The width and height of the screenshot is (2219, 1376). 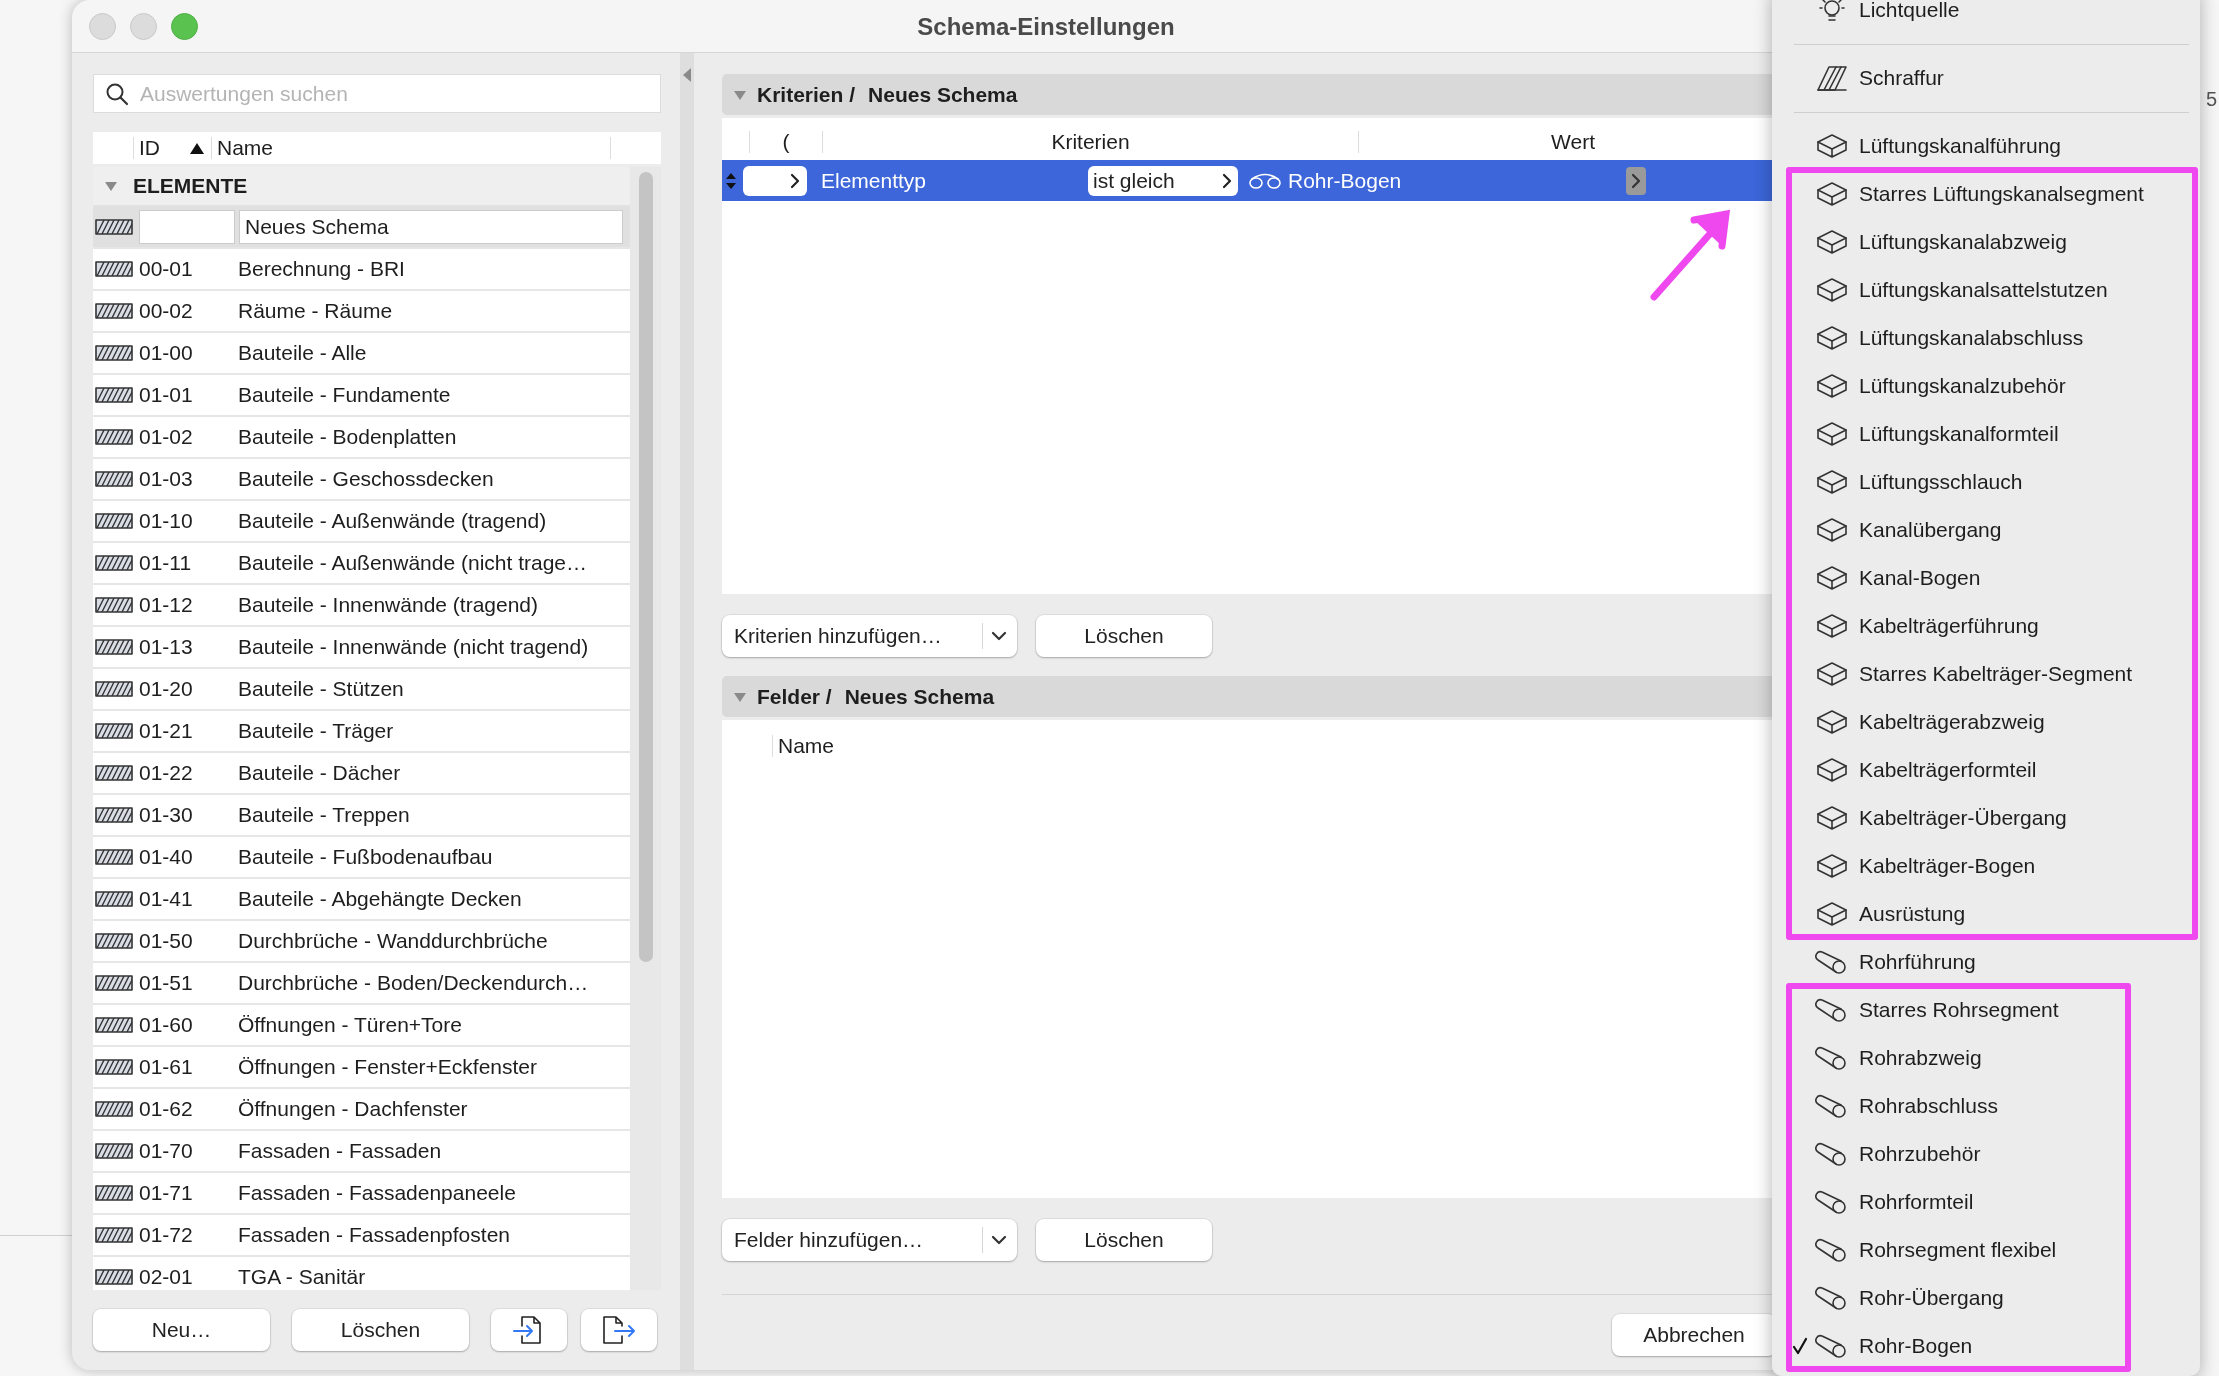 I want to click on section-title: Kriterien /, so click(x=806, y=94).